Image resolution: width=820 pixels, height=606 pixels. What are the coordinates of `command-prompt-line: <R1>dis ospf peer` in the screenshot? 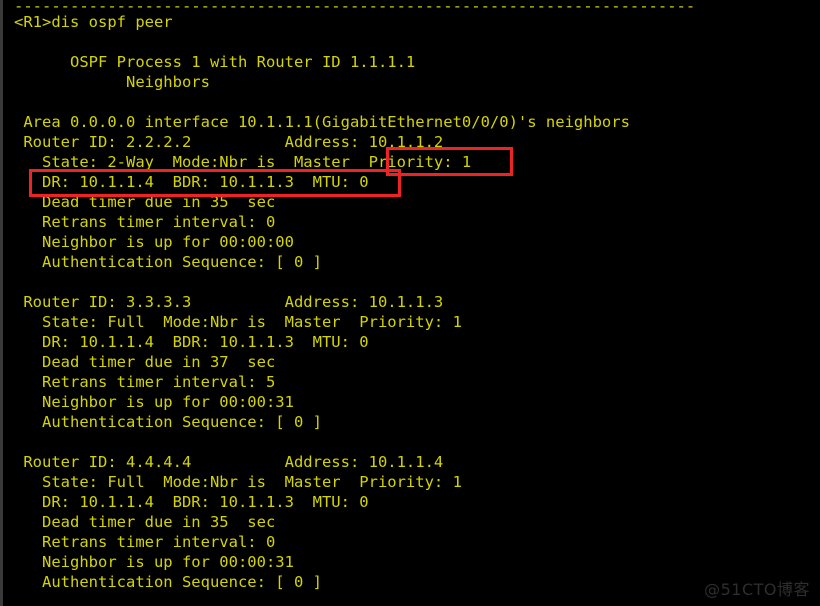 It's located at (93, 22).